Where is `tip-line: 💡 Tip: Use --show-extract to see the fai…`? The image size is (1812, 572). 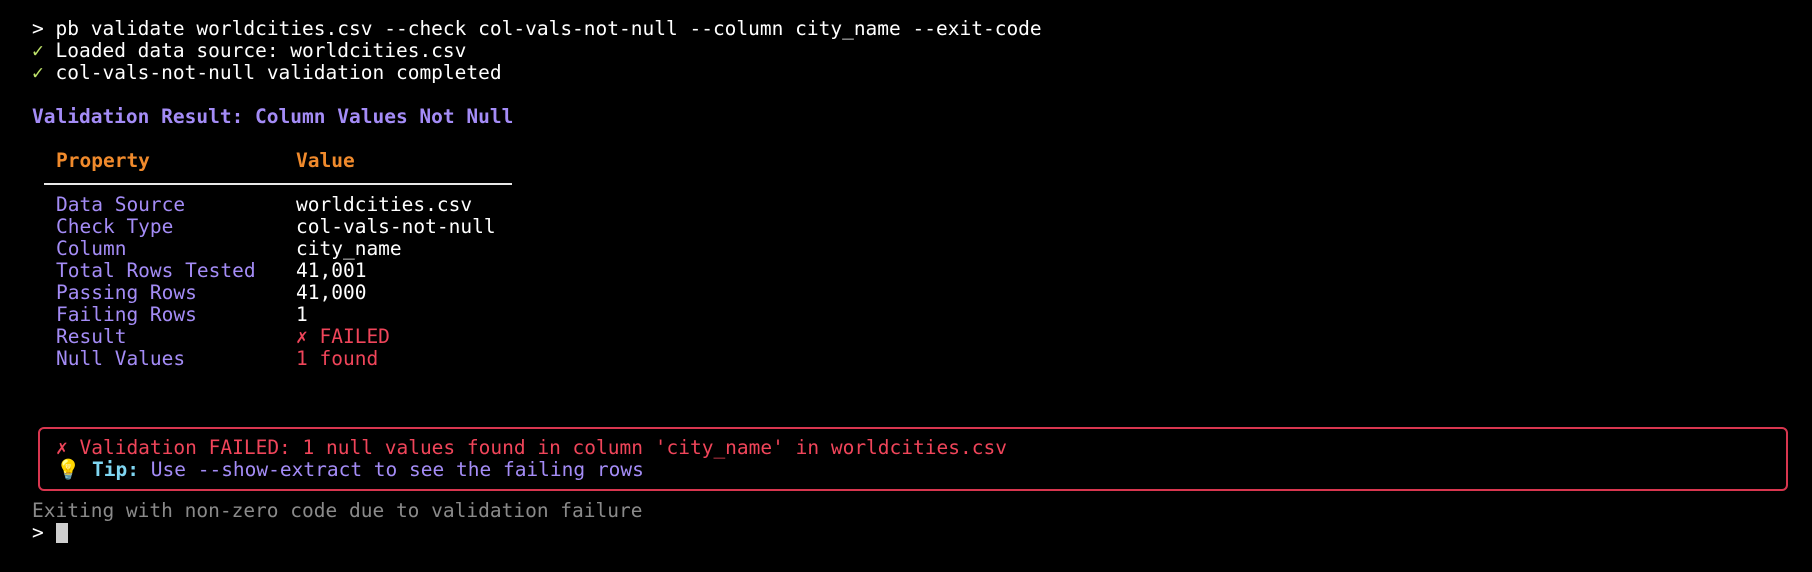 tip-line: 💡 Tip: Use --show-extract to see the fai… is located at coordinates (921, 470).